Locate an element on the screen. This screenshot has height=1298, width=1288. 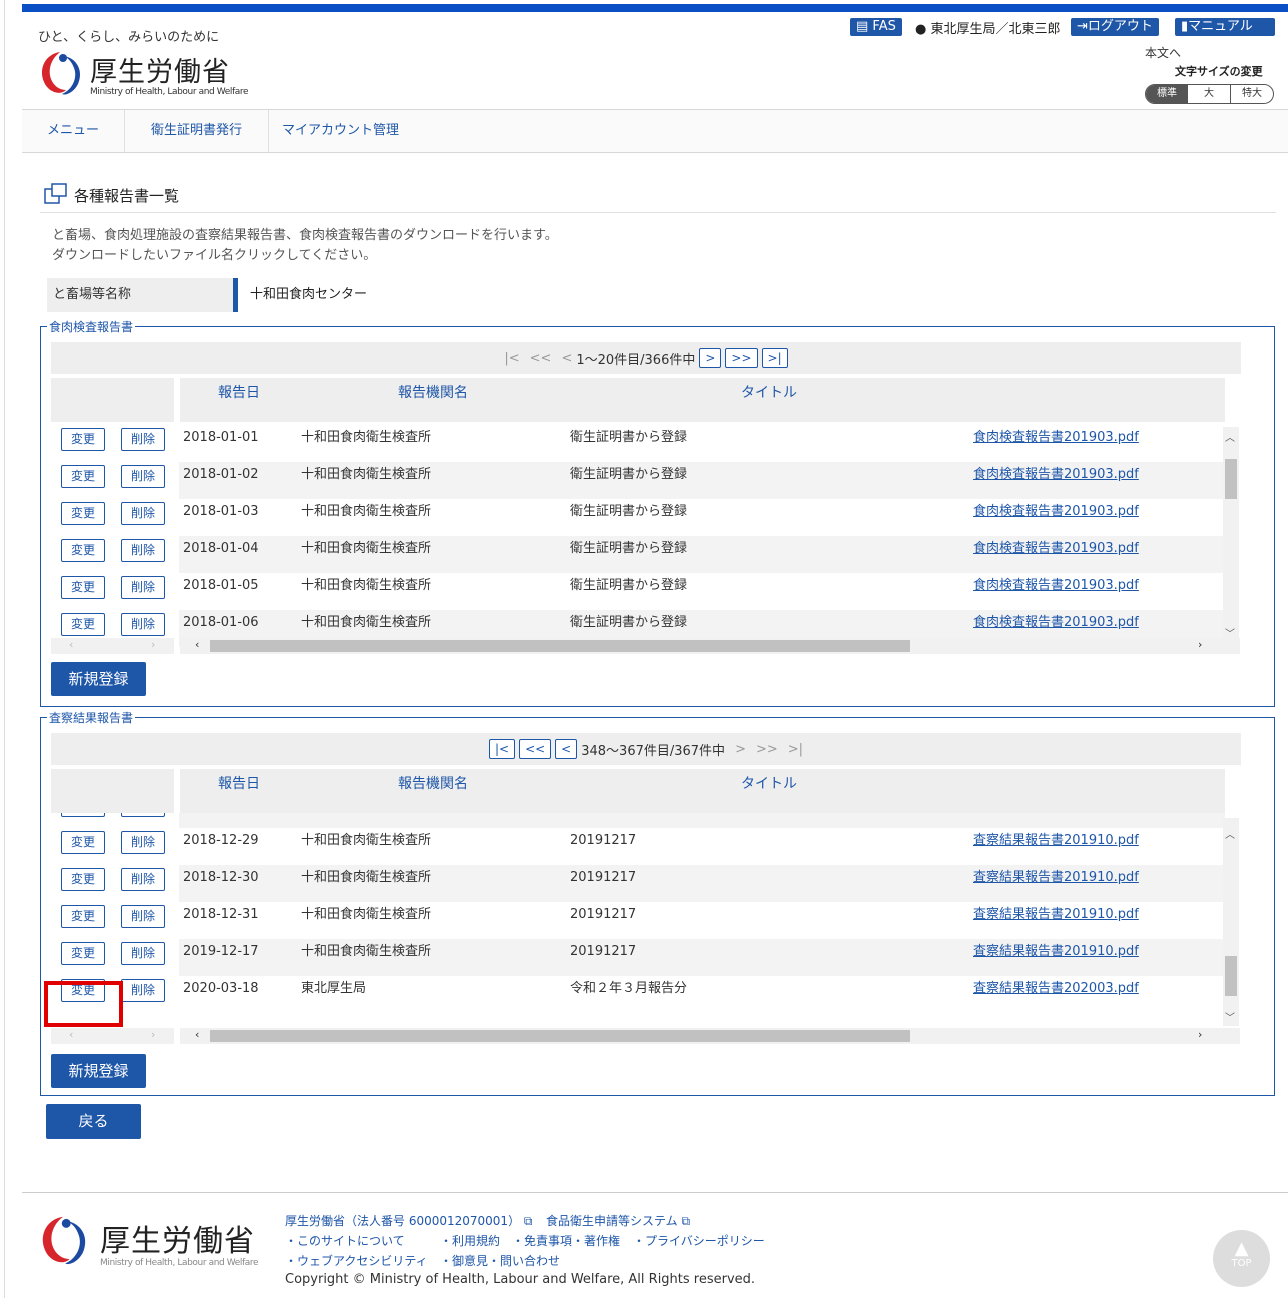
pager-last-button: >| is located at coordinates (774, 358).